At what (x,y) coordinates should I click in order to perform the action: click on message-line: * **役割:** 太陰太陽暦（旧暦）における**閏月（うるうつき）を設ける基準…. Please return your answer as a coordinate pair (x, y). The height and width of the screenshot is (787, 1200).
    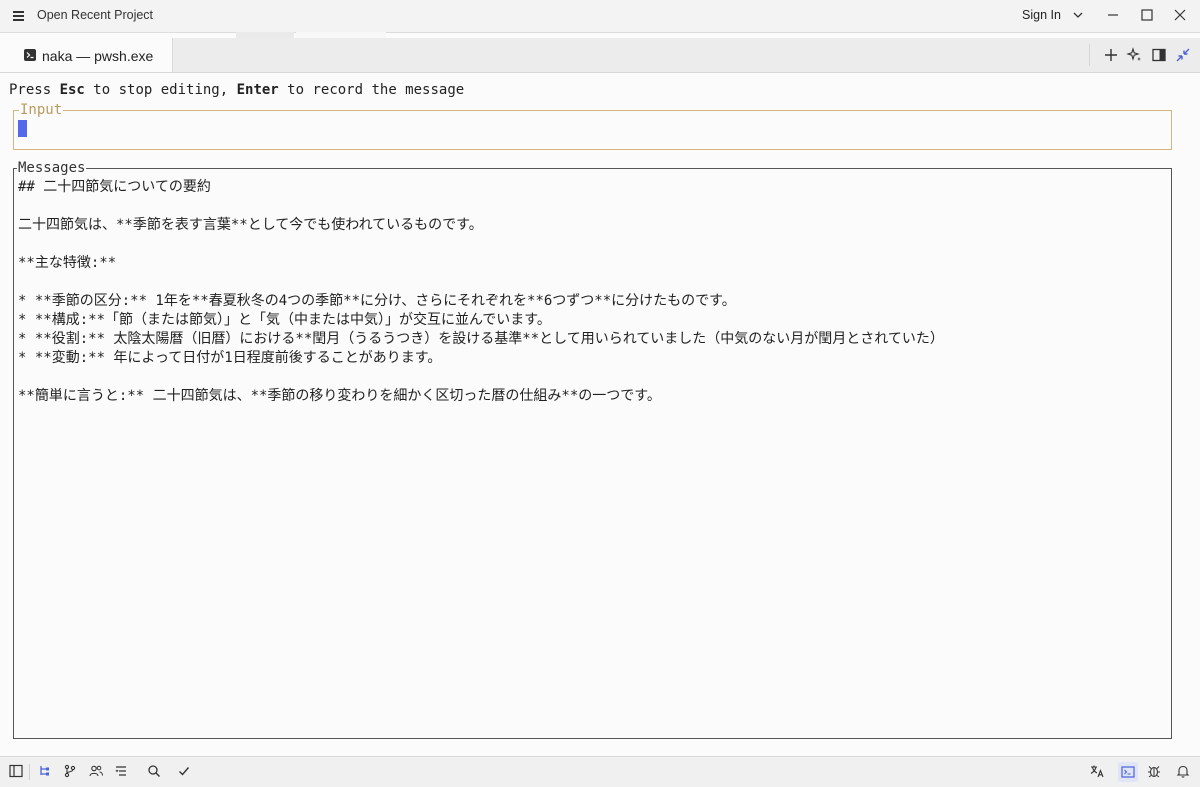
    Looking at the image, I should click on (481, 339).